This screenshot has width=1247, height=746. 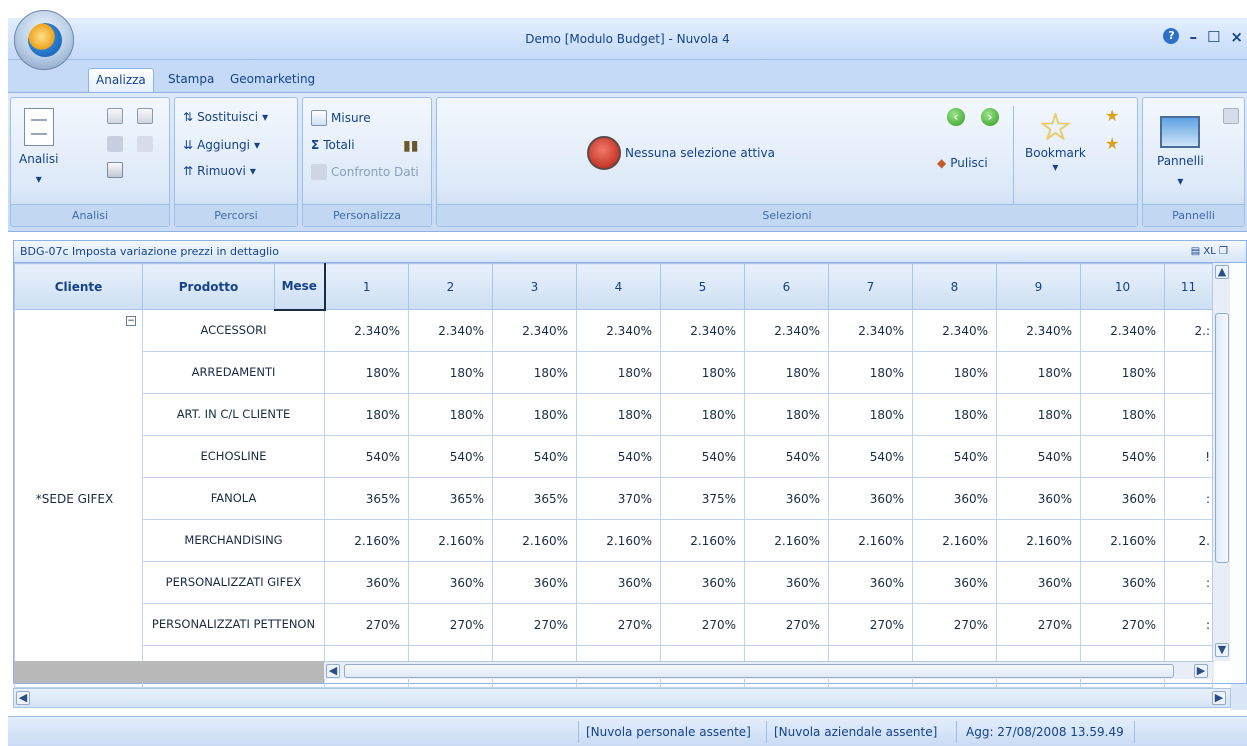 What do you see at coordinates (78, 498) in the screenshot?
I see `client-cell: − *SEDE GIFEX` at bounding box center [78, 498].